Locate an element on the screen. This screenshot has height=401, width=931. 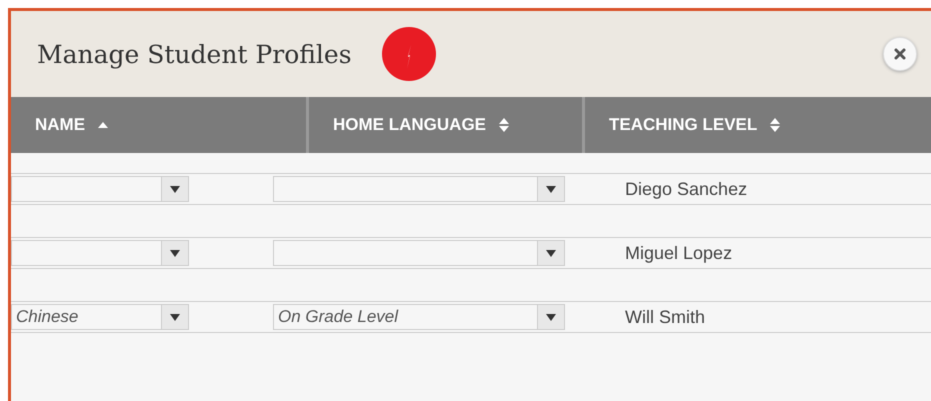
close-button is located at coordinates (900, 54).